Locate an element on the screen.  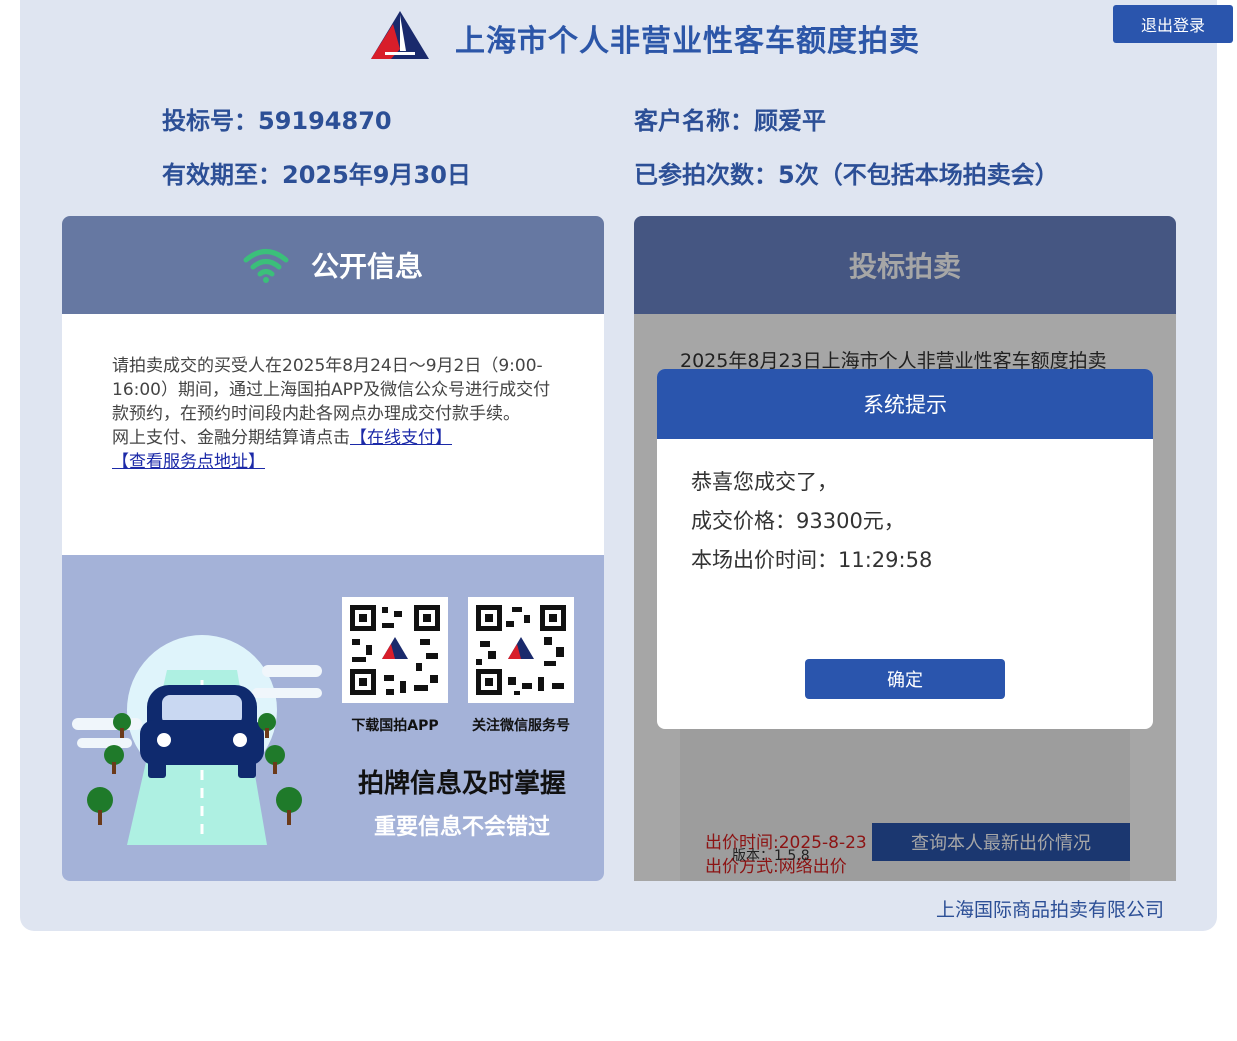
company-name: 上海国际商品拍卖有限公司 is located at coordinates (1050, 910).